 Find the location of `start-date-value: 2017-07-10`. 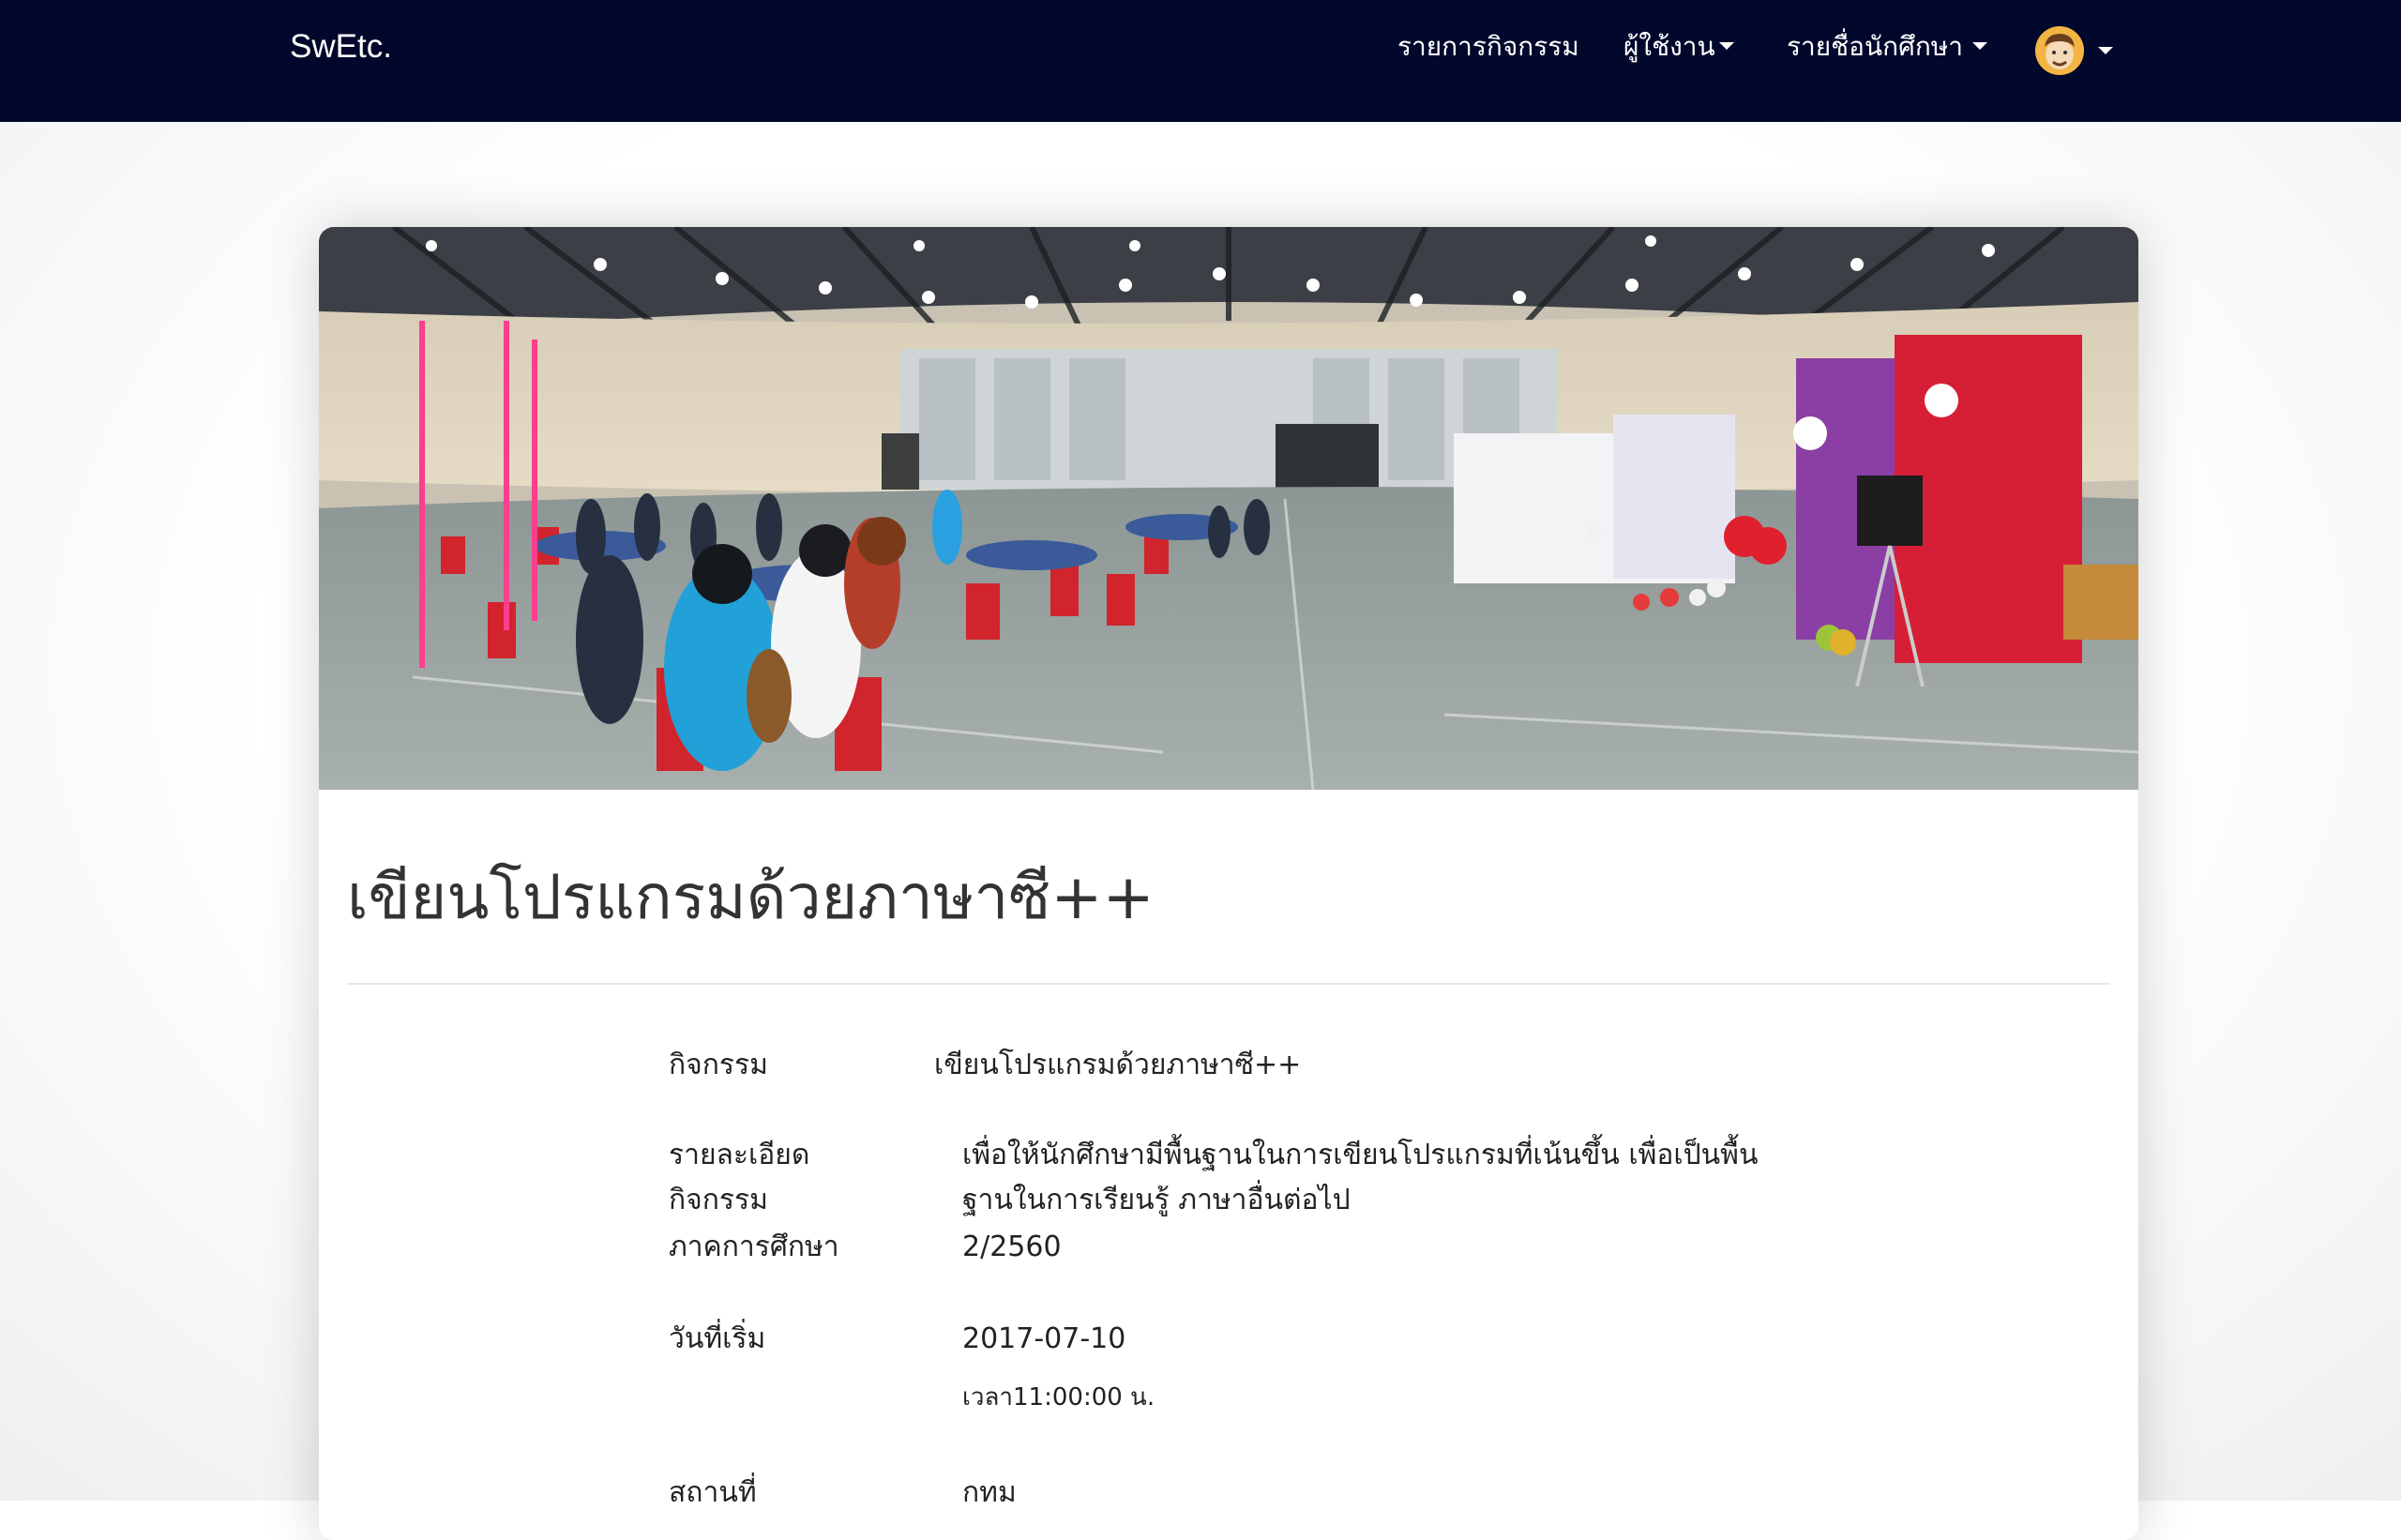

start-date-value: 2017-07-10 is located at coordinates (1044, 1338).